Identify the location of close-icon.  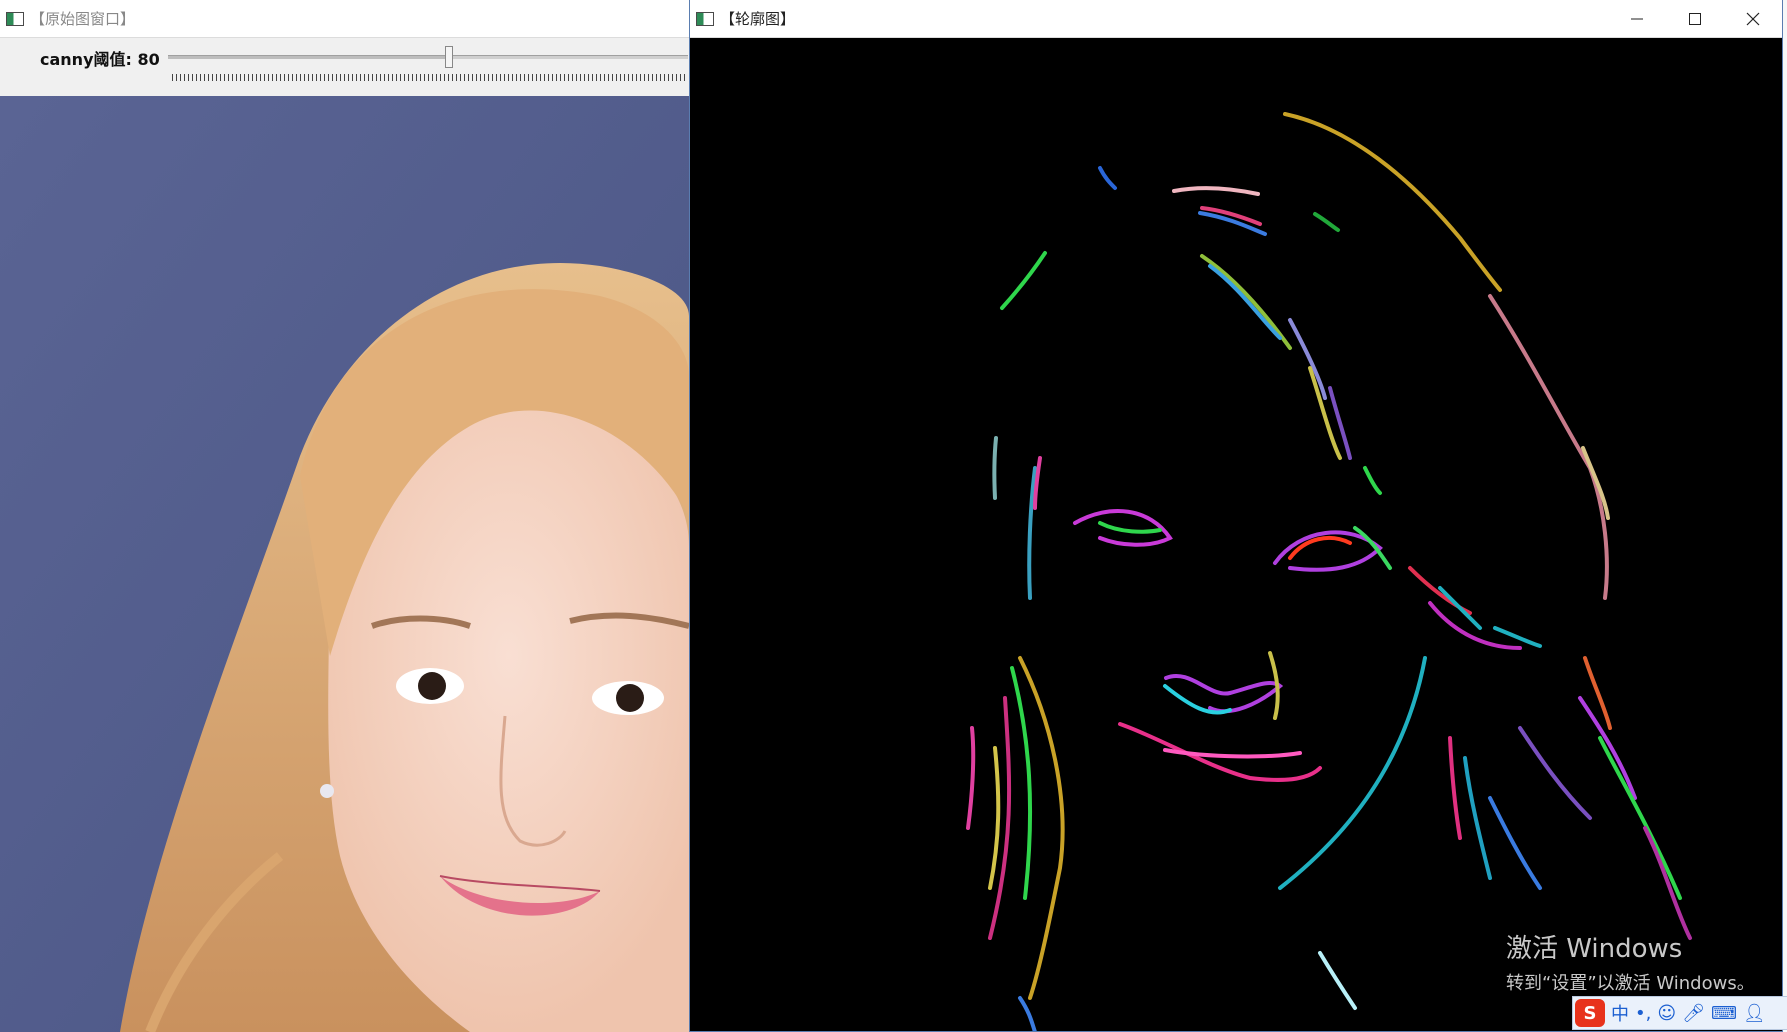
(1753, 19).